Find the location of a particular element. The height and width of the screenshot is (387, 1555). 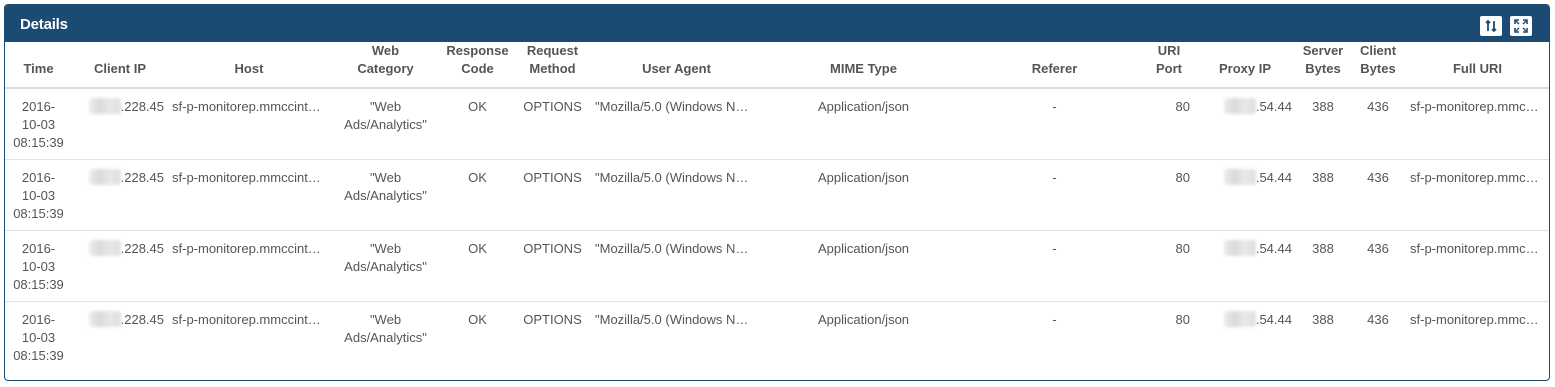

sort-icon is located at coordinates (1491, 26).